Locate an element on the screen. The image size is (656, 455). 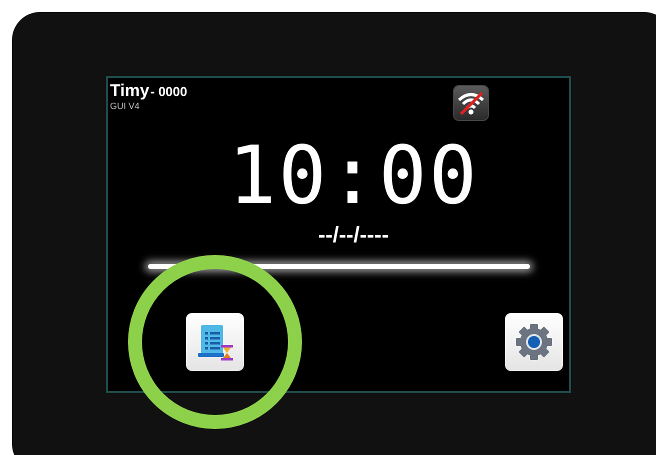
version-label: GUI V4 is located at coordinates (125, 106).